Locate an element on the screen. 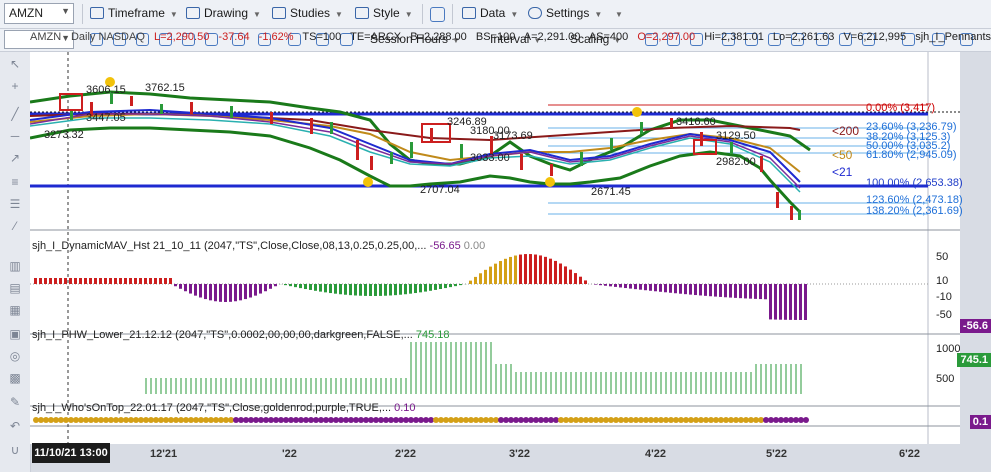 This screenshot has width=991, height=472. phw-badge: 745.1 is located at coordinates (974, 360).